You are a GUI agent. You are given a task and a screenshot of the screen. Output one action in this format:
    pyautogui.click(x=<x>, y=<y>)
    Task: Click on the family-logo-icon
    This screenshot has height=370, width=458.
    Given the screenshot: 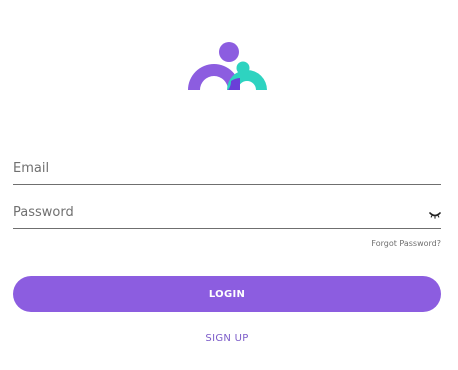 What is the action you would take?
    pyautogui.click(x=227, y=66)
    